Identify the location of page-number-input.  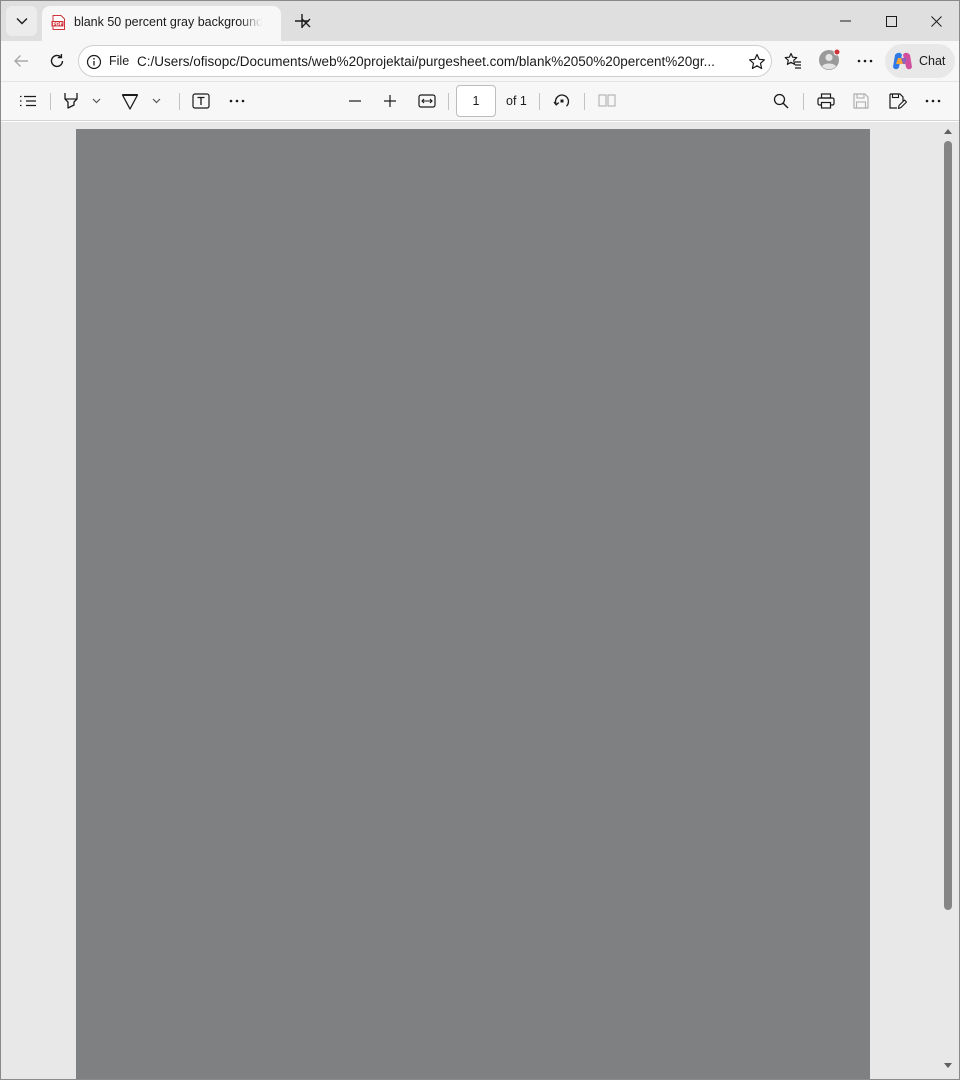
(476, 101).